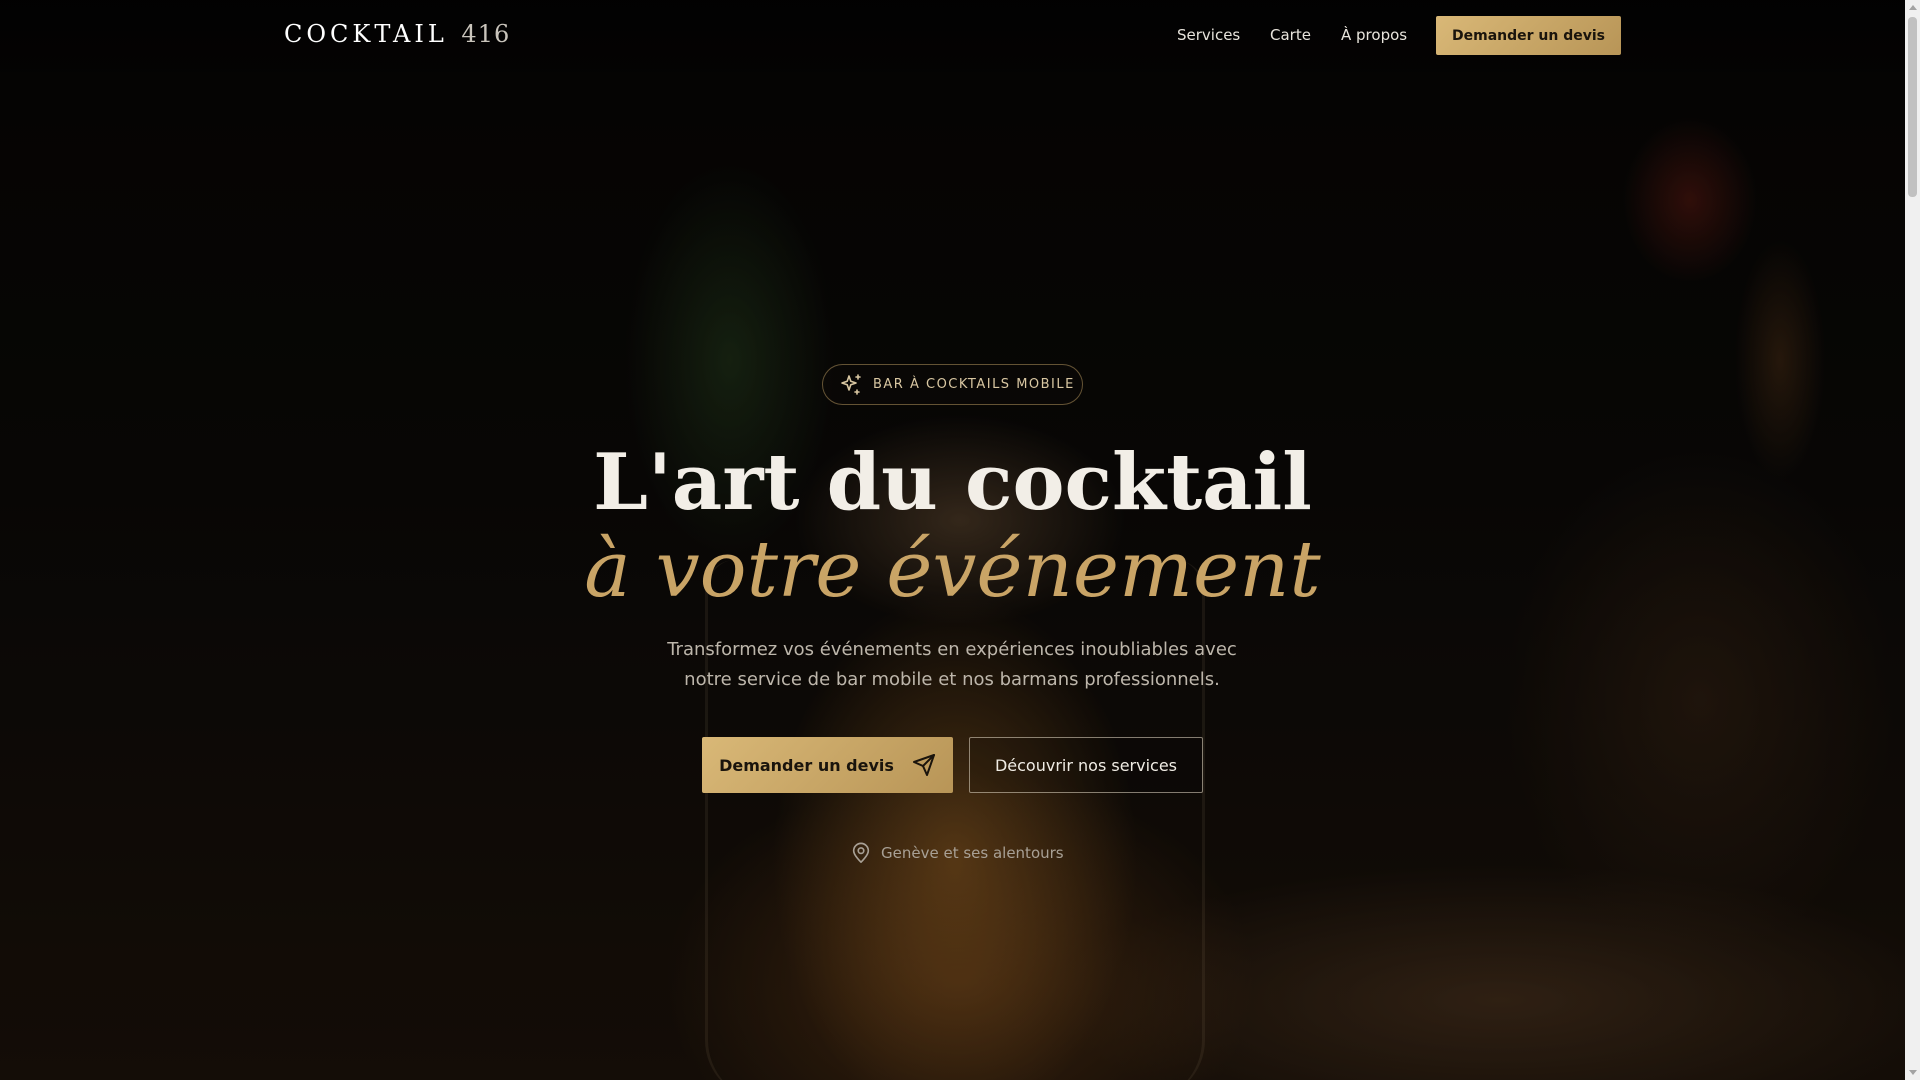 The width and height of the screenshot is (1920, 1080). I want to click on logo-number: 416, so click(486, 34).